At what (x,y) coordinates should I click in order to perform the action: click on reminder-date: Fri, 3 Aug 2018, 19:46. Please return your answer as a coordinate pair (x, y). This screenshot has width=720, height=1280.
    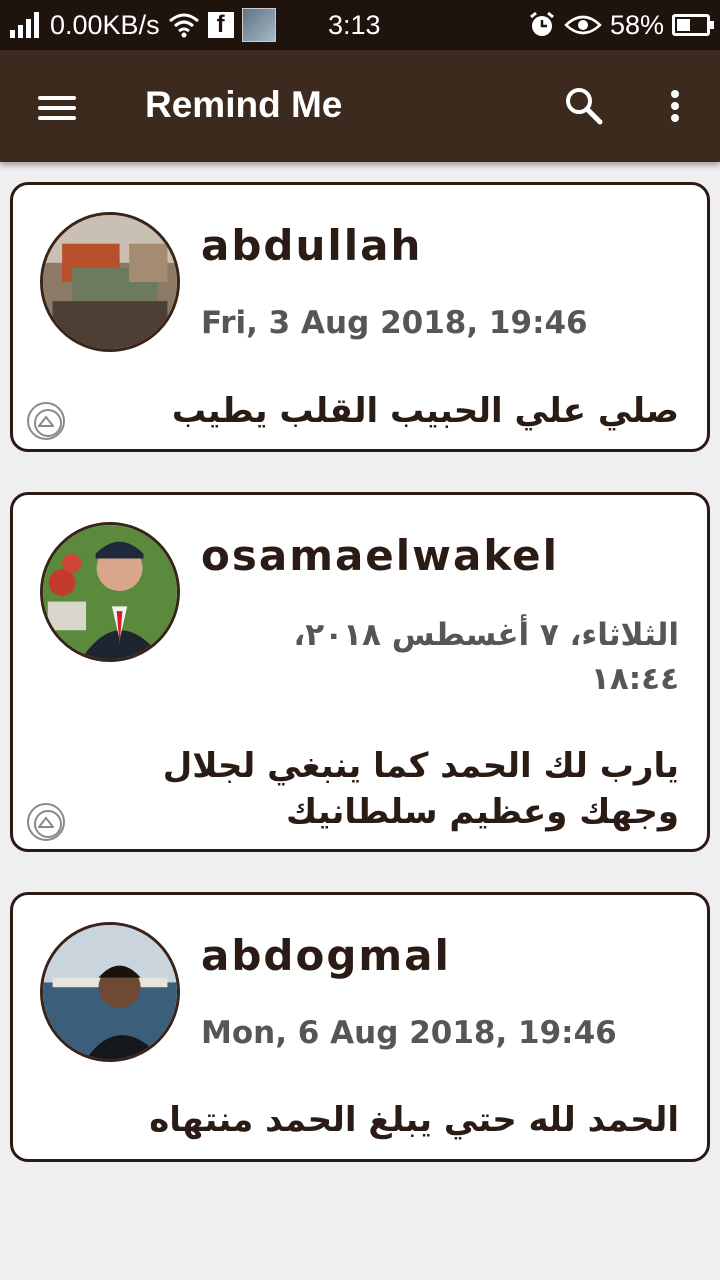
    Looking at the image, I should click on (394, 323).